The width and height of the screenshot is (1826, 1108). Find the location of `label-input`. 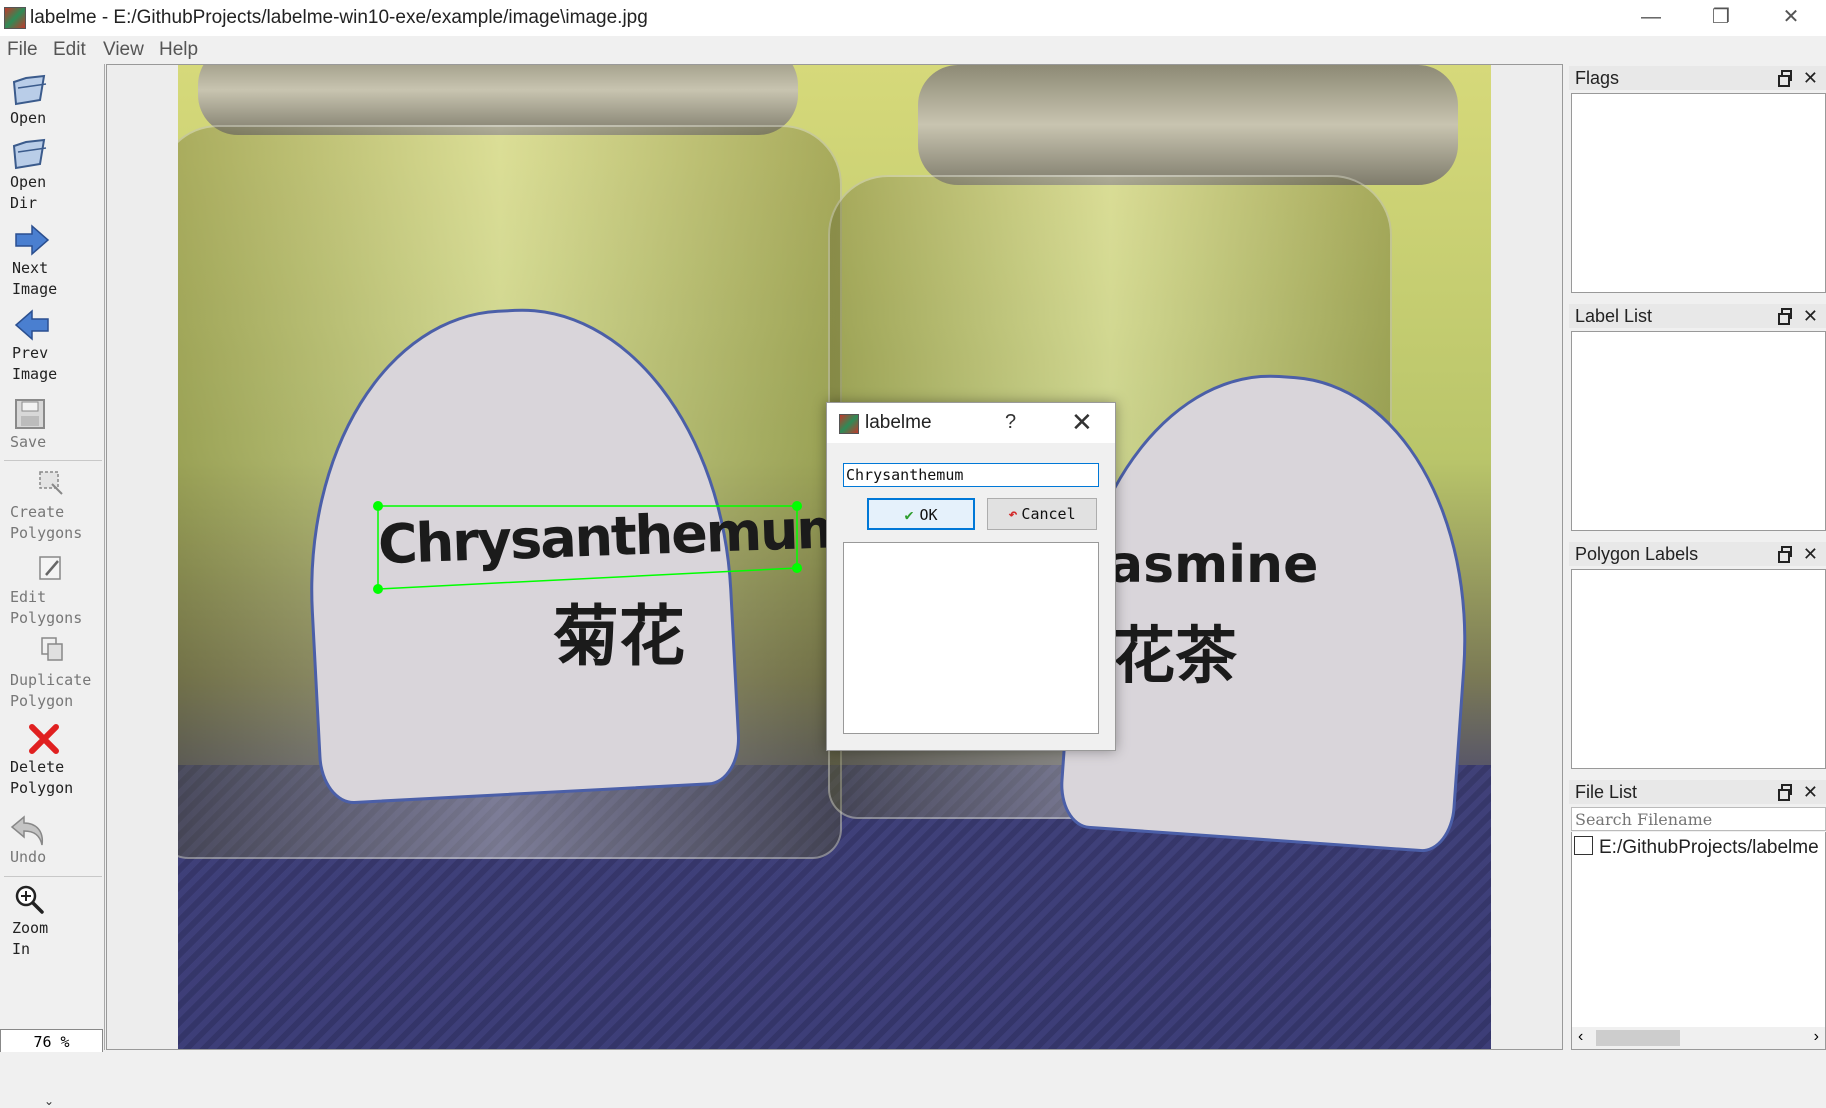

label-input is located at coordinates (971, 475).